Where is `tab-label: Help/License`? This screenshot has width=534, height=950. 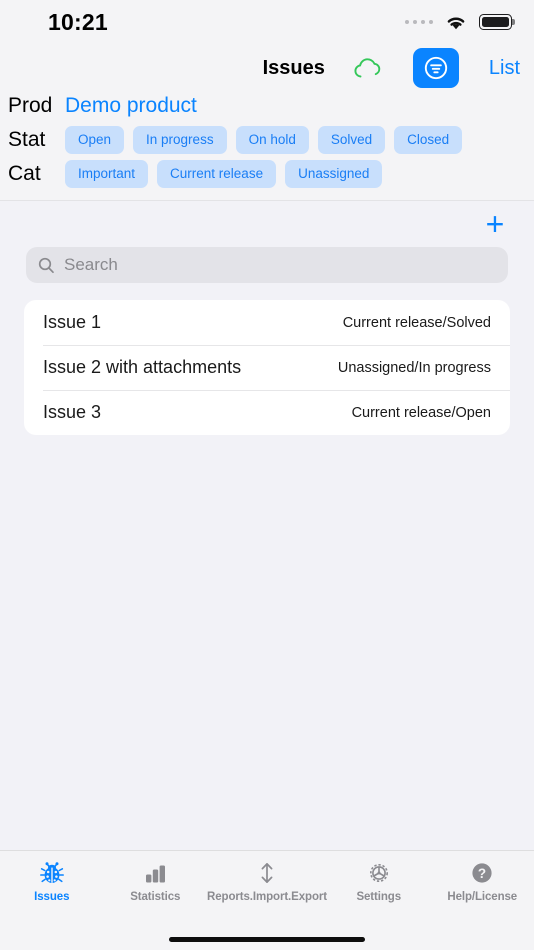
tab-label: Help/License is located at coordinates (482, 897).